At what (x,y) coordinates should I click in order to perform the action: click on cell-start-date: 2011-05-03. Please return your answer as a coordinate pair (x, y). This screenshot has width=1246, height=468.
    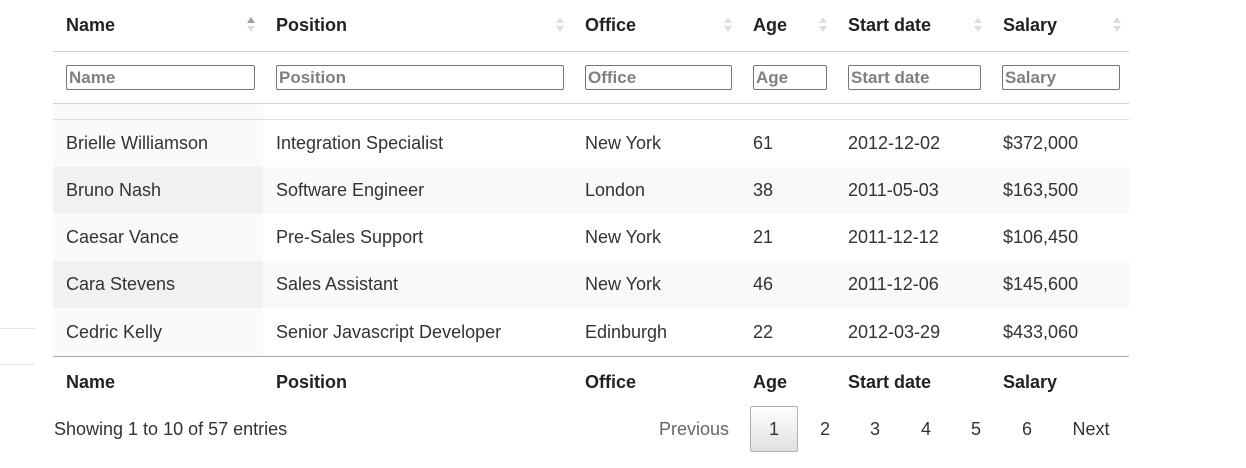
    Looking at the image, I should click on (893, 190).